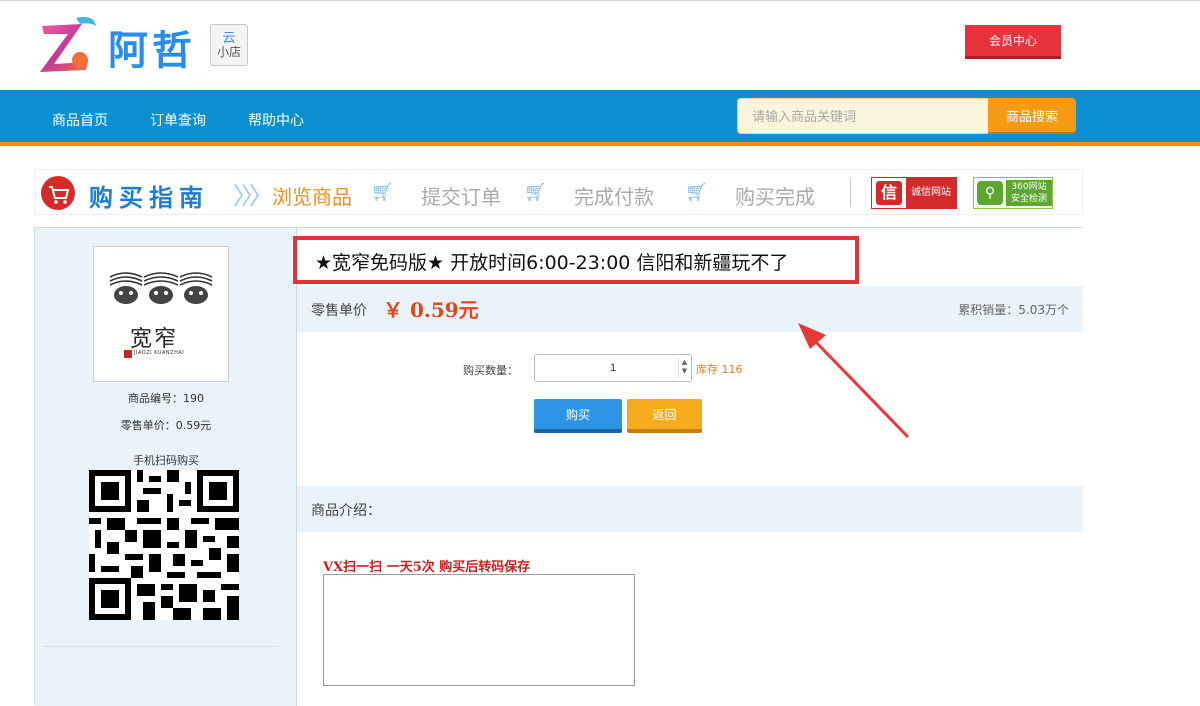 The height and width of the screenshot is (706, 1200). I want to click on stock-count: 库存 116, so click(719, 369).